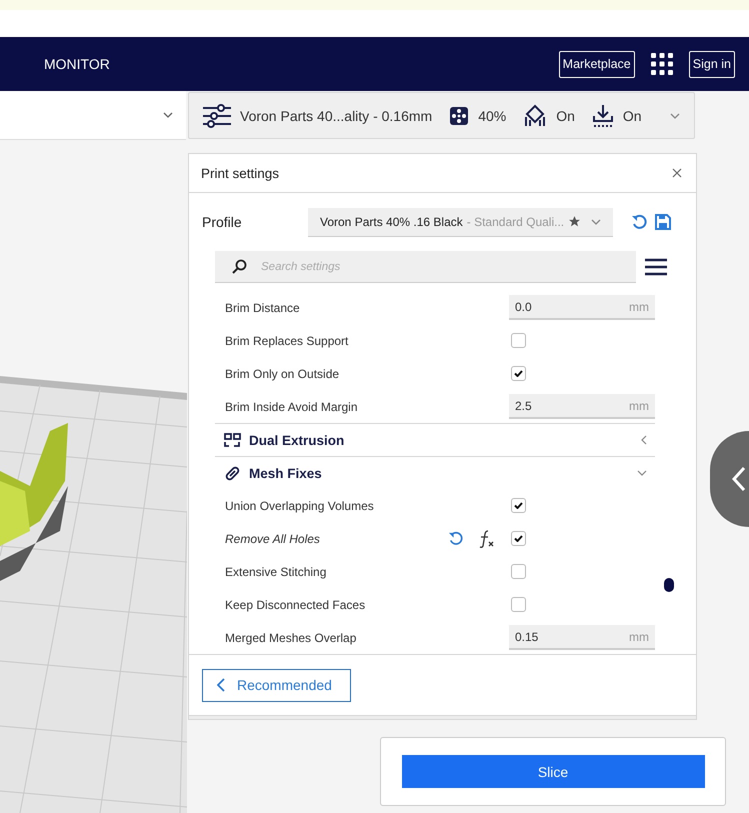 This screenshot has width=749, height=813. Describe the element at coordinates (711, 64) in the screenshot. I see `sign-in-button: Sign in` at that location.